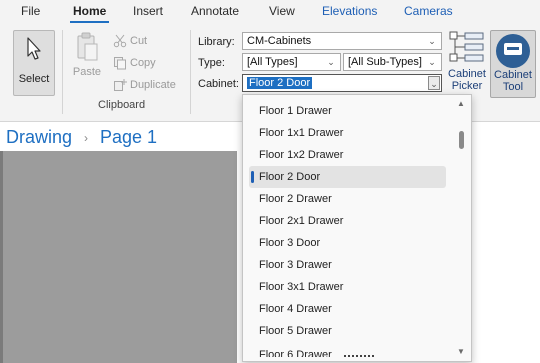  Describe the element at coordinates (467, 65) in the screenshot. I see `cabinet-picker-button: Cabinet Picker` at that location.